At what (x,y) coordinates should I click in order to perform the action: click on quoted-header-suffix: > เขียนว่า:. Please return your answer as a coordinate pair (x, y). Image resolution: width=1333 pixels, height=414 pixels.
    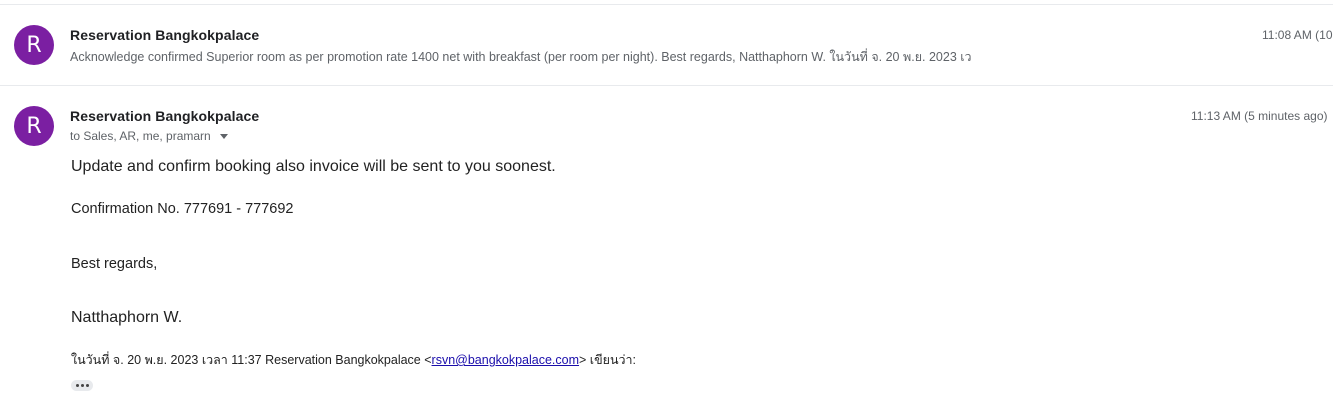
    Looking at the image, I should click on (608, 360).